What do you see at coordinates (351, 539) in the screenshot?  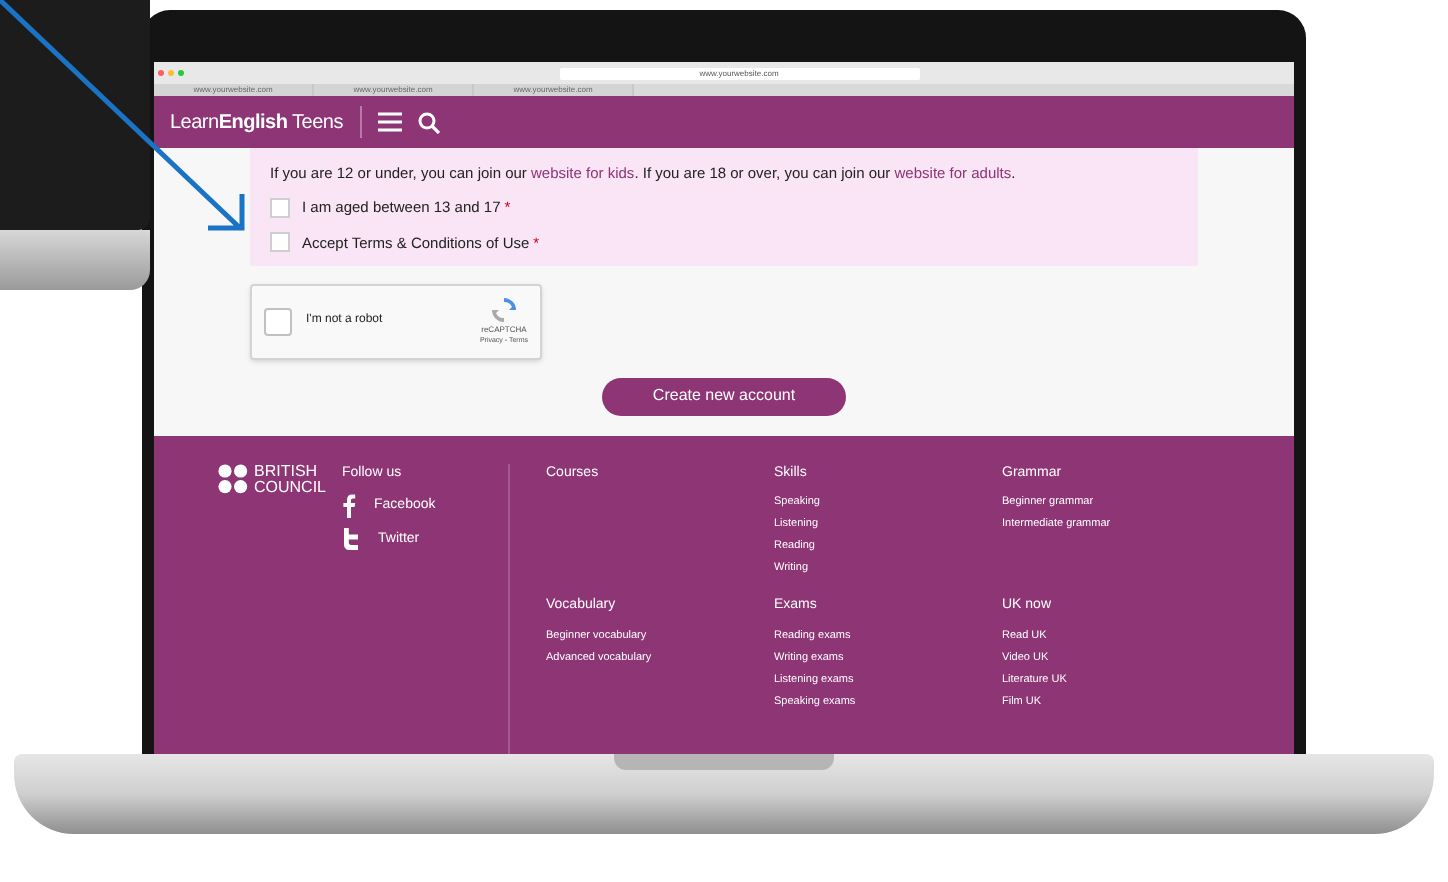 I see `twitter-icon` at bounding box center [351, 539].